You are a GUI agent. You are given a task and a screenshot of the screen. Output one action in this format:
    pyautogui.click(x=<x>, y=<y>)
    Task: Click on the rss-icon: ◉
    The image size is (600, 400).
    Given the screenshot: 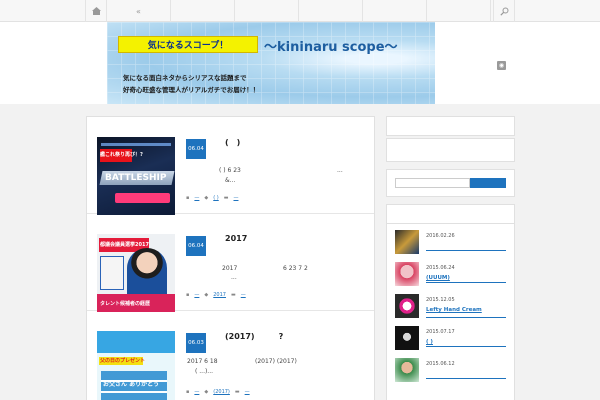 What is the action you would take?
    pyautogui.click(x=501, y=65)
    